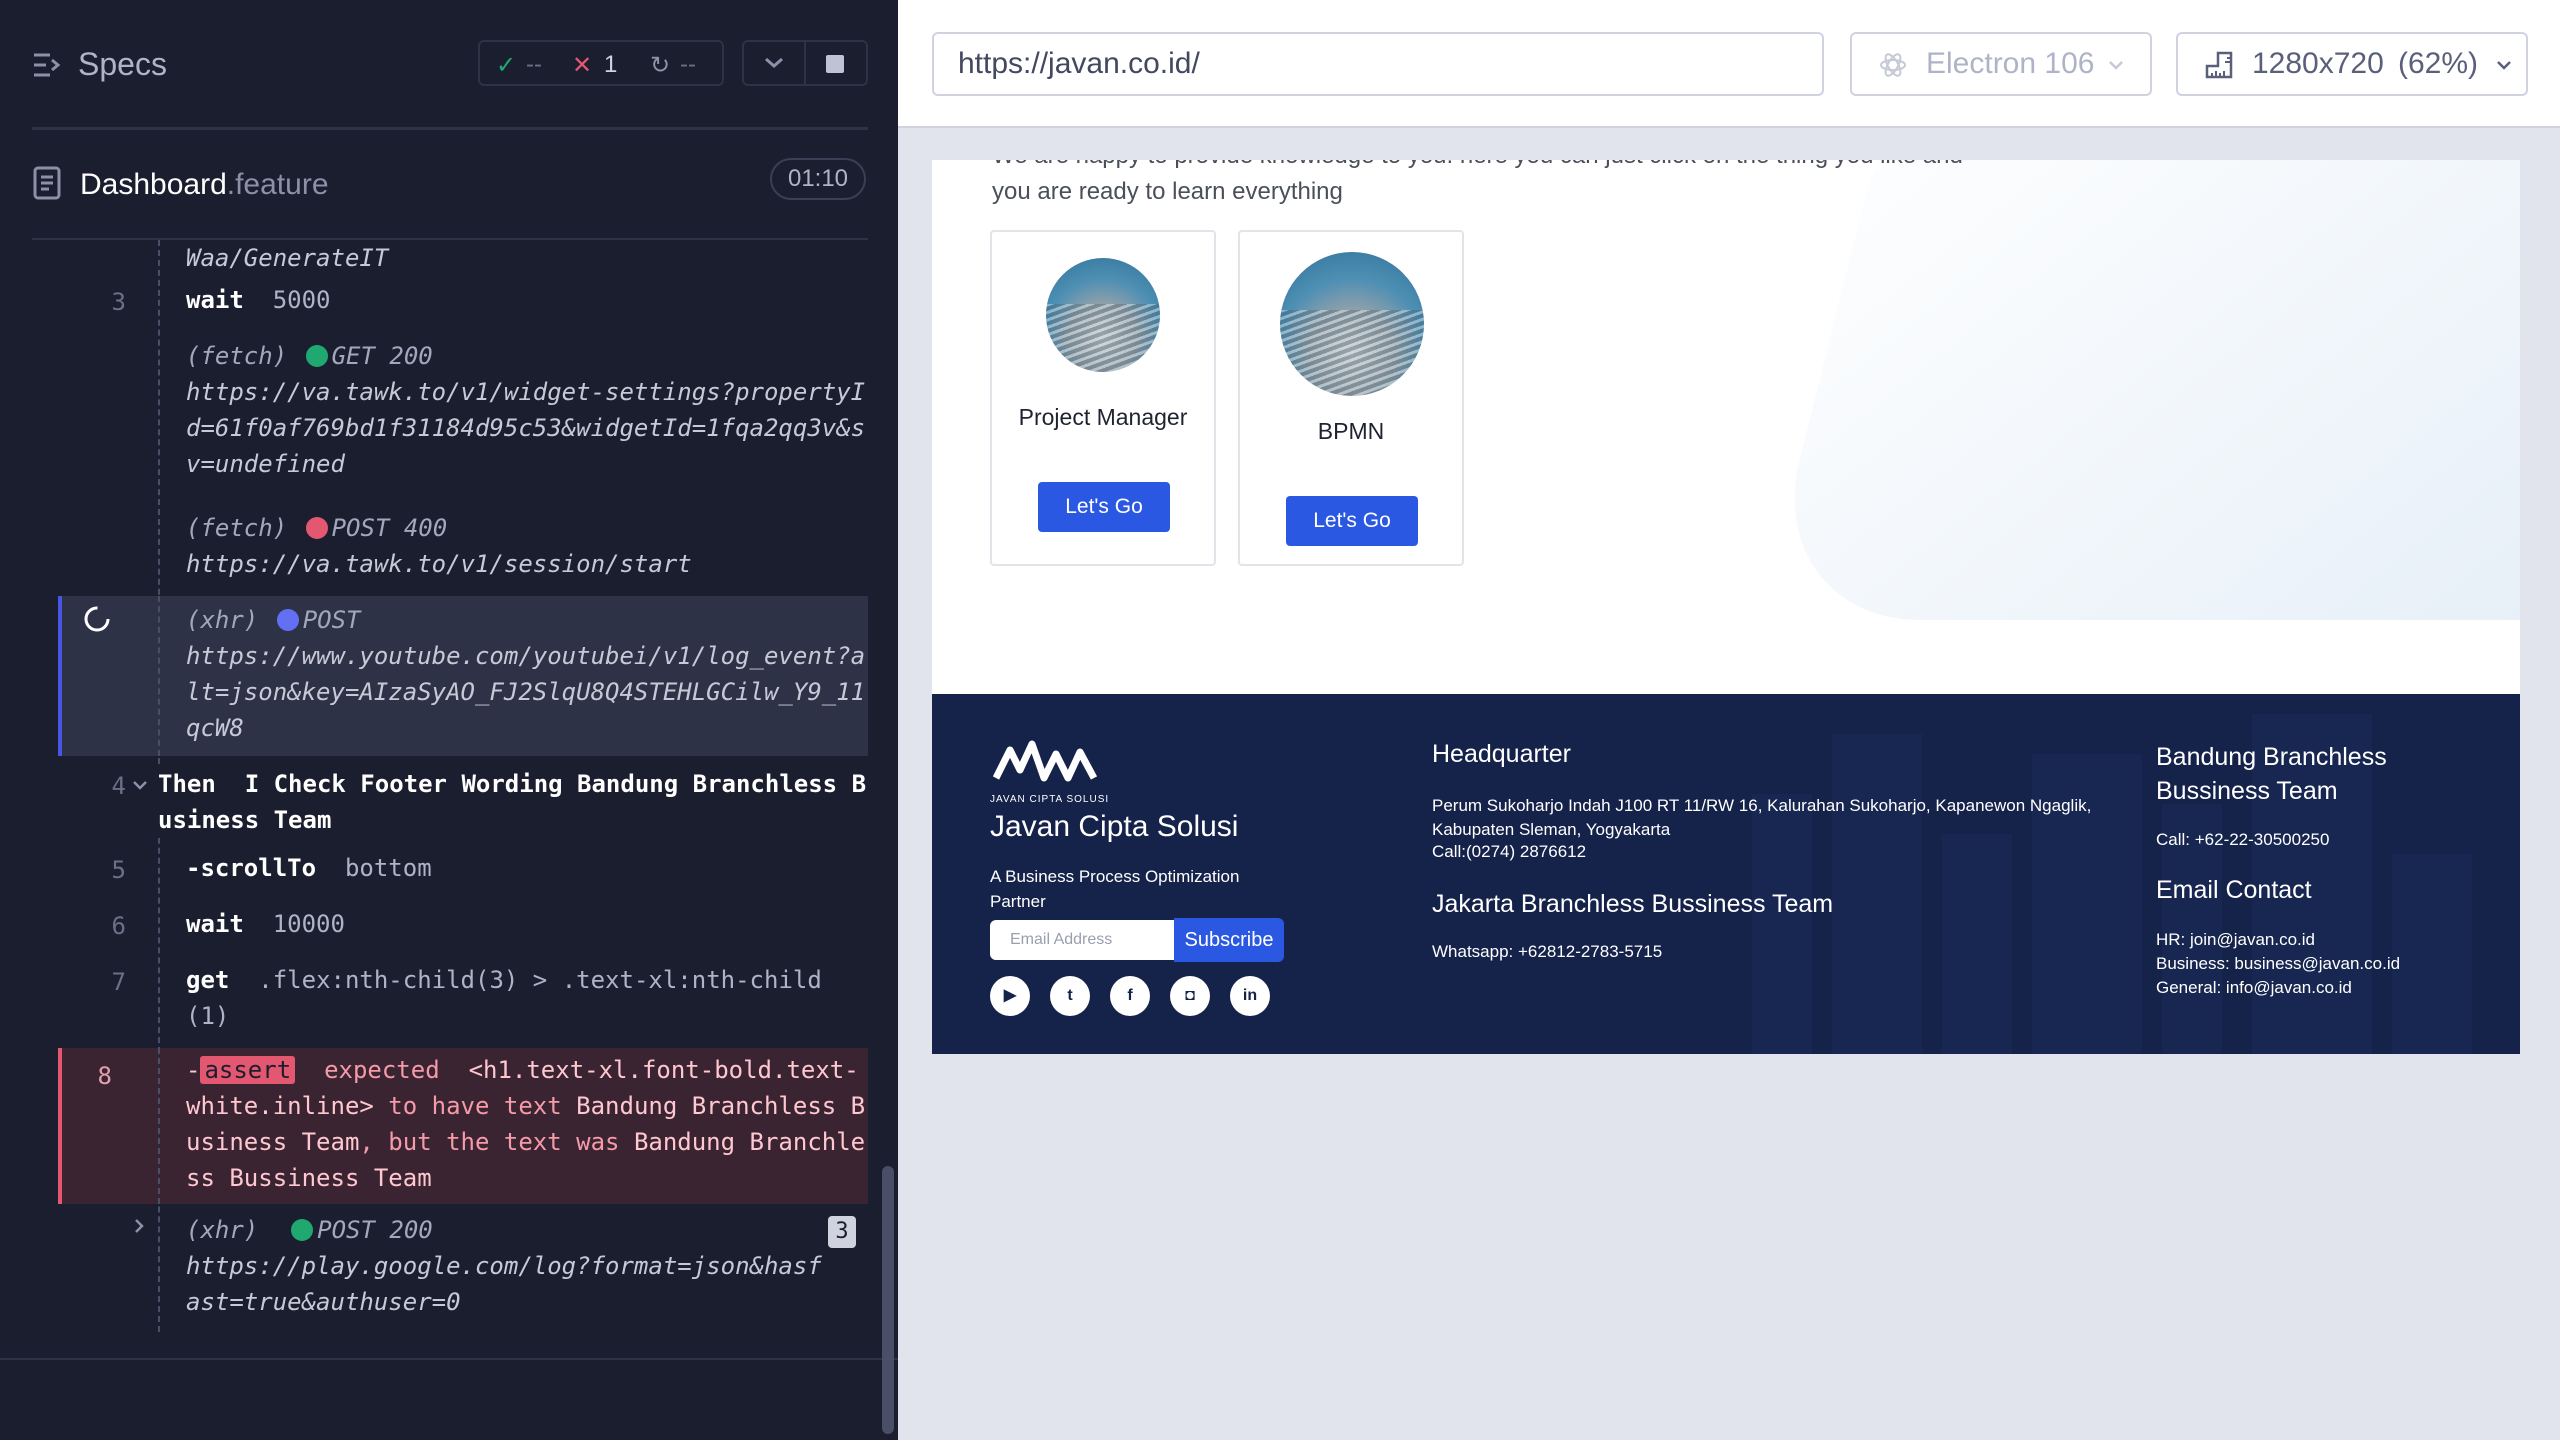 The image size is (2560, 1440). Describe the element at coordinates (265, 924) in the screenshot. I see `command-row-wait: wait 10000` at that location.